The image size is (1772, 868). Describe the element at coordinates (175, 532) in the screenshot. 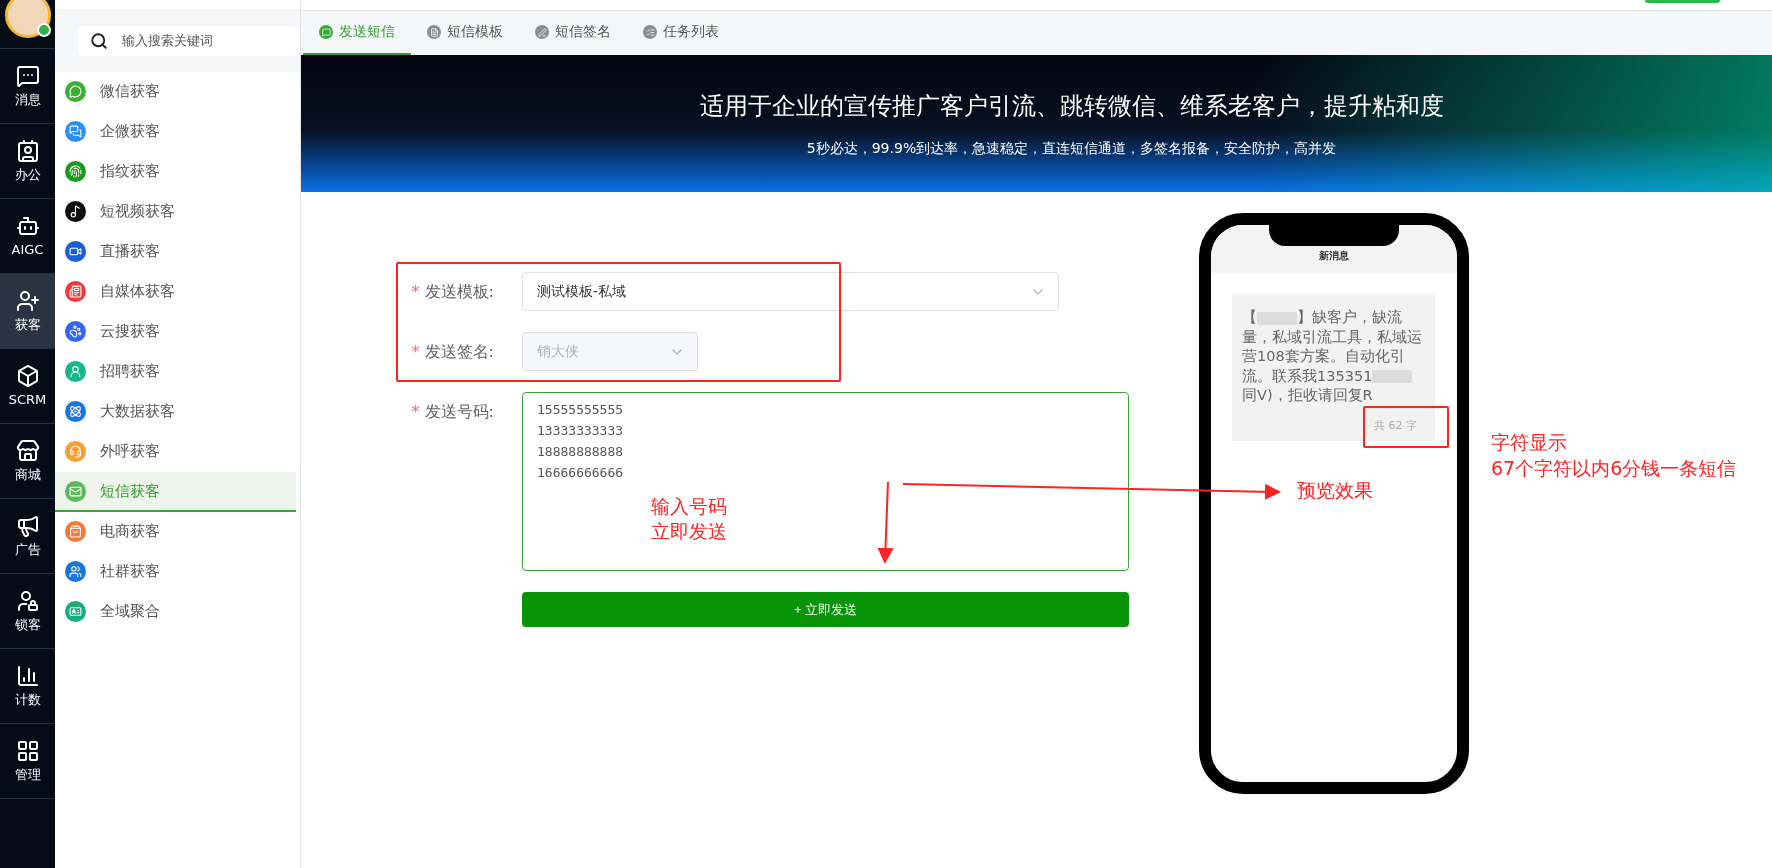

I see `sidebar-item: 电商获客` at that location.